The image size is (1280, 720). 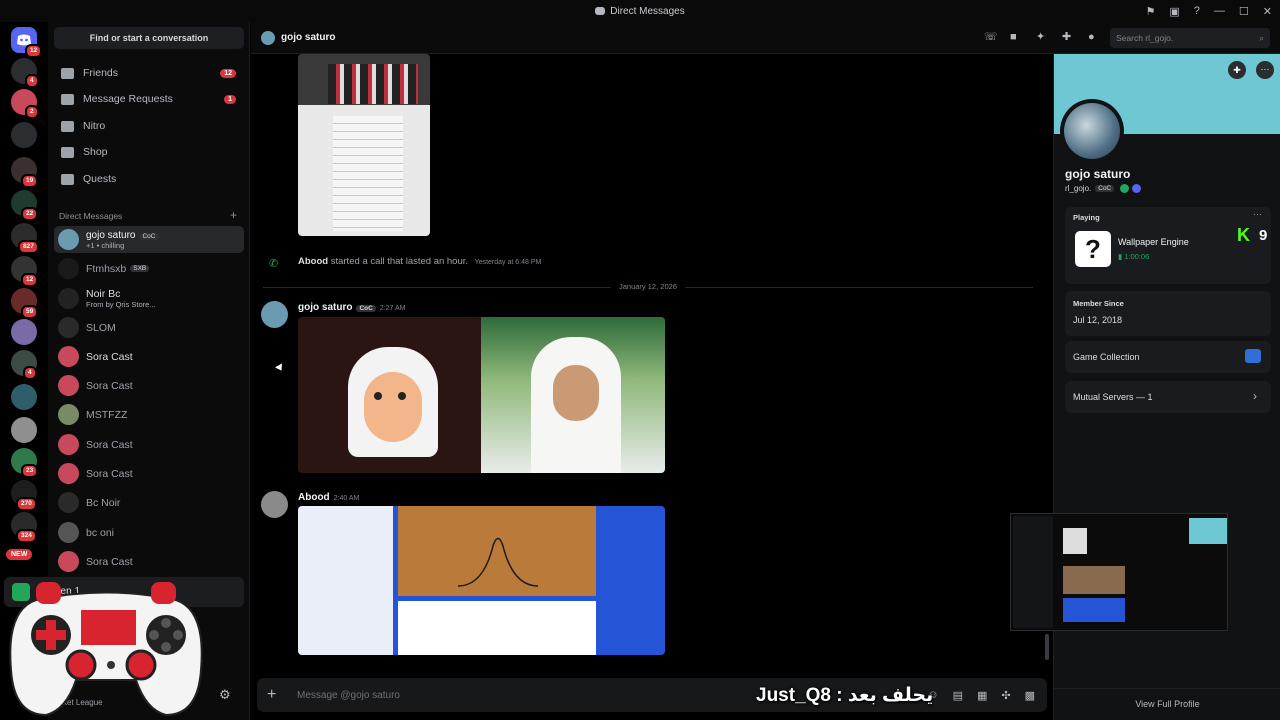 I want to click on server-icon: 2, so click(x=25, y=104).